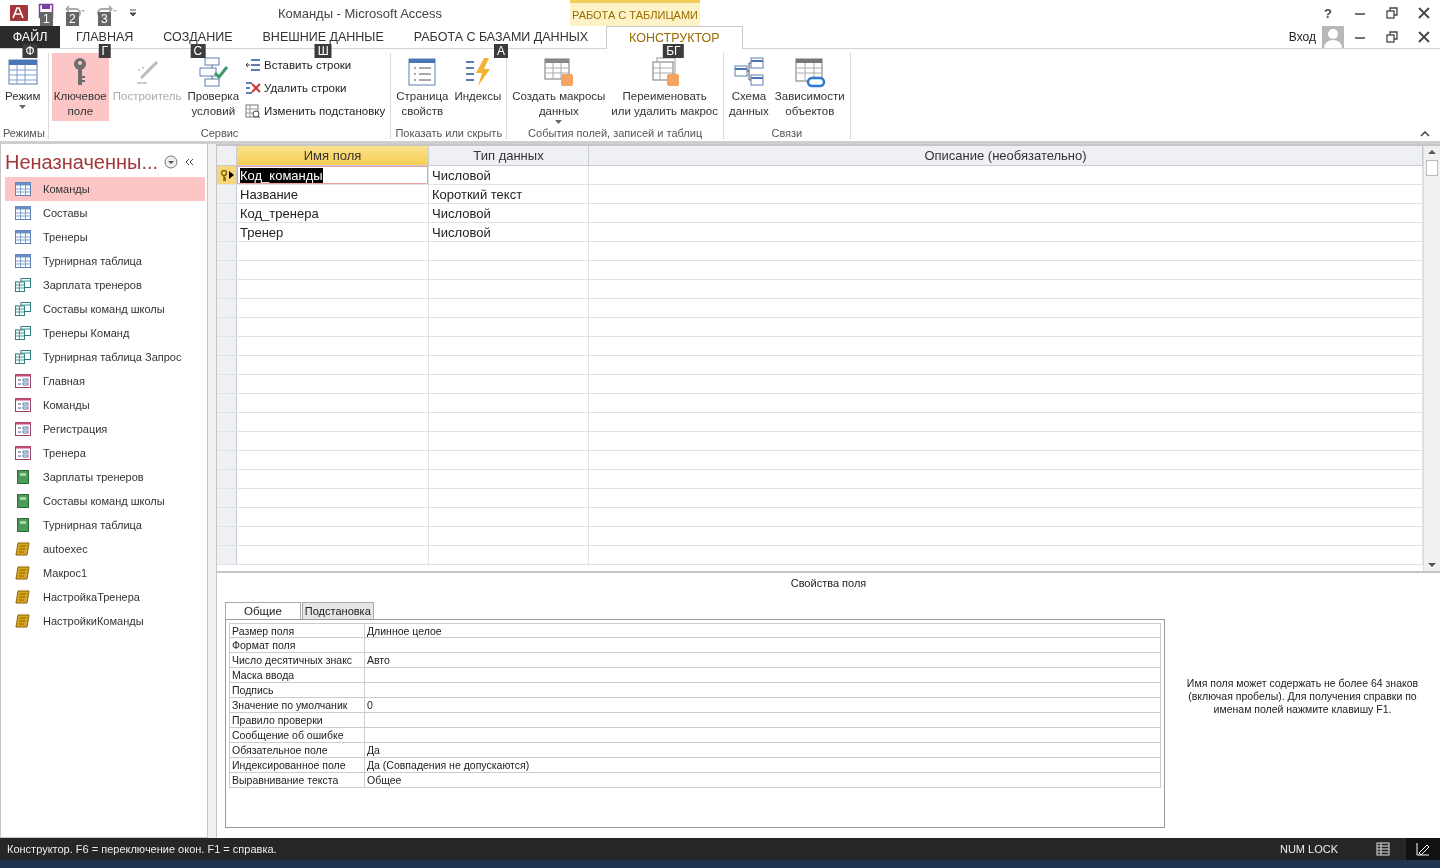  Describe the element at coordinates (105, 573) in the screenshot. I see `nav-item: Макрос1` at that location.